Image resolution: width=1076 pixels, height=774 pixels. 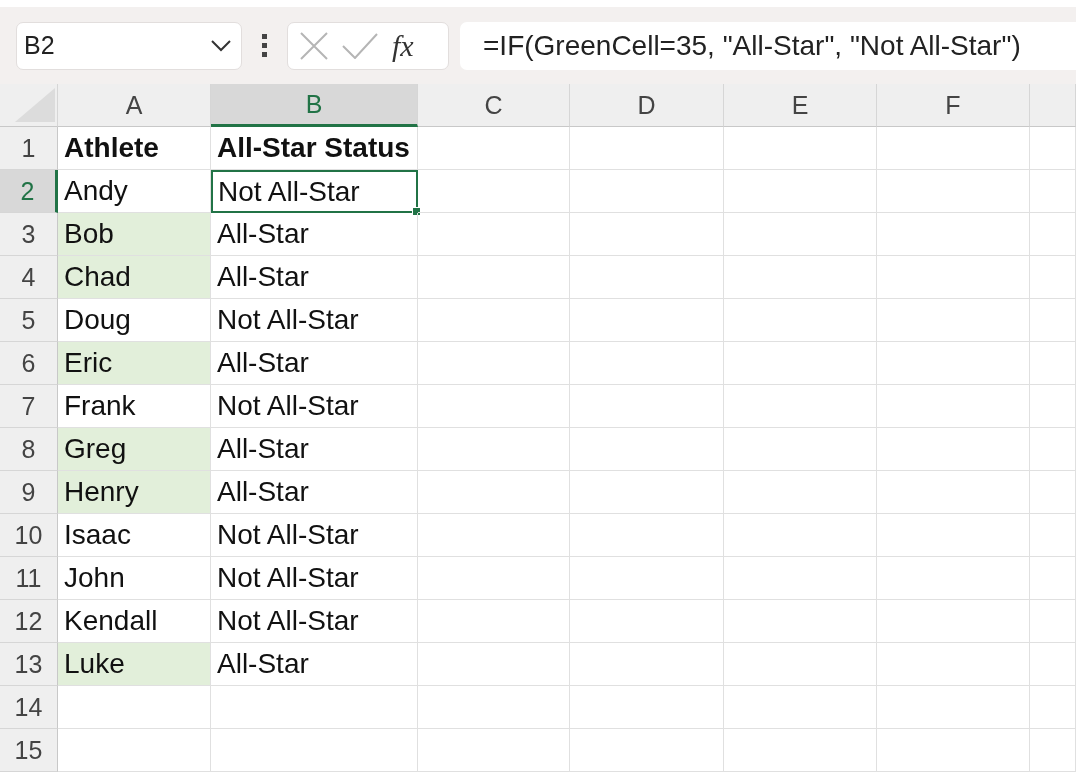 What do you see at coordinates (134, 578) in the screenshot?
I see `table-cell: John` at bounding box center [134, 578].